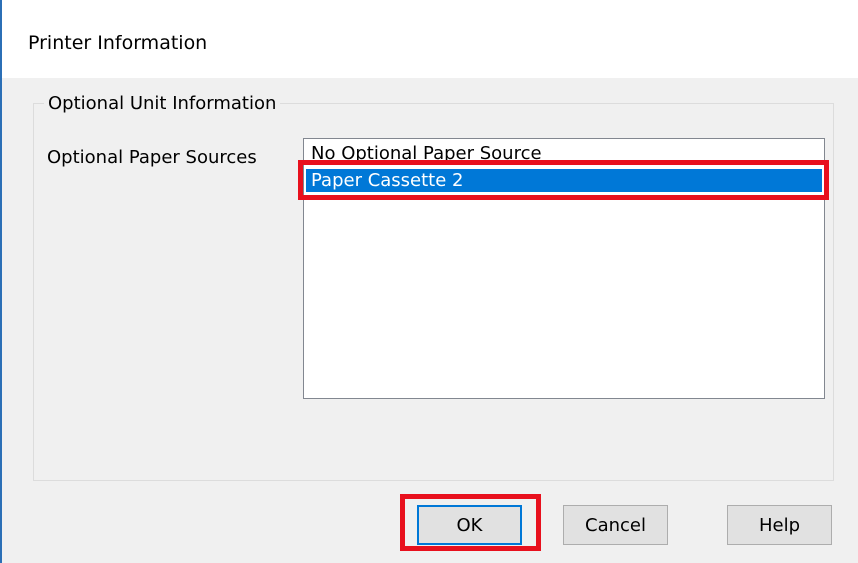  What do you see at coordinates (1, 281) in the screenshot?
I see `window-edge` at bounding box center [1, 281].